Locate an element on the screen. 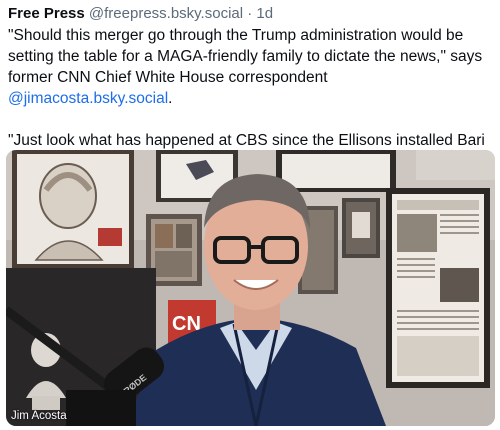 The height and width of the screenshot is (430, 500). author-name: Free Press is located at coordinates (46, 13).